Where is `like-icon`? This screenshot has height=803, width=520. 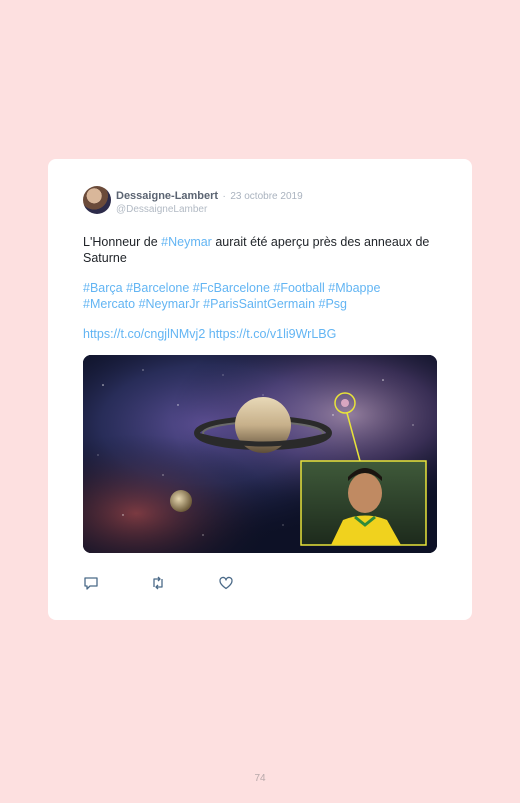
like-icon is located at coordinates (226, 583).